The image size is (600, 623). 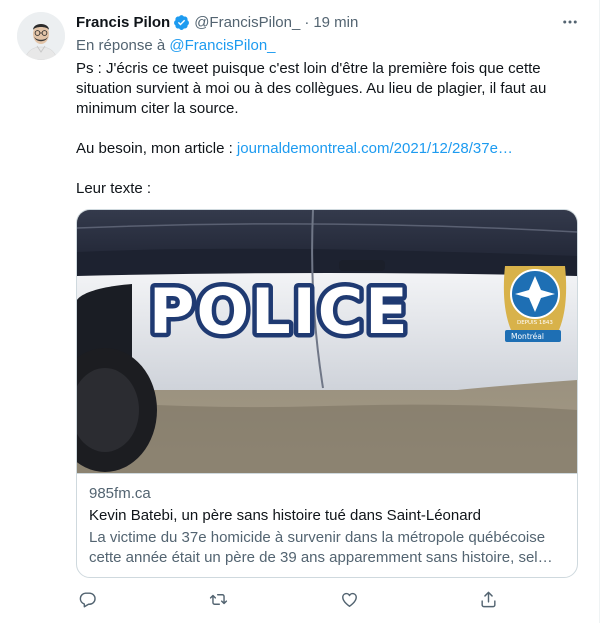 I want to click on avatar-photo, so click(x=41, y=36).